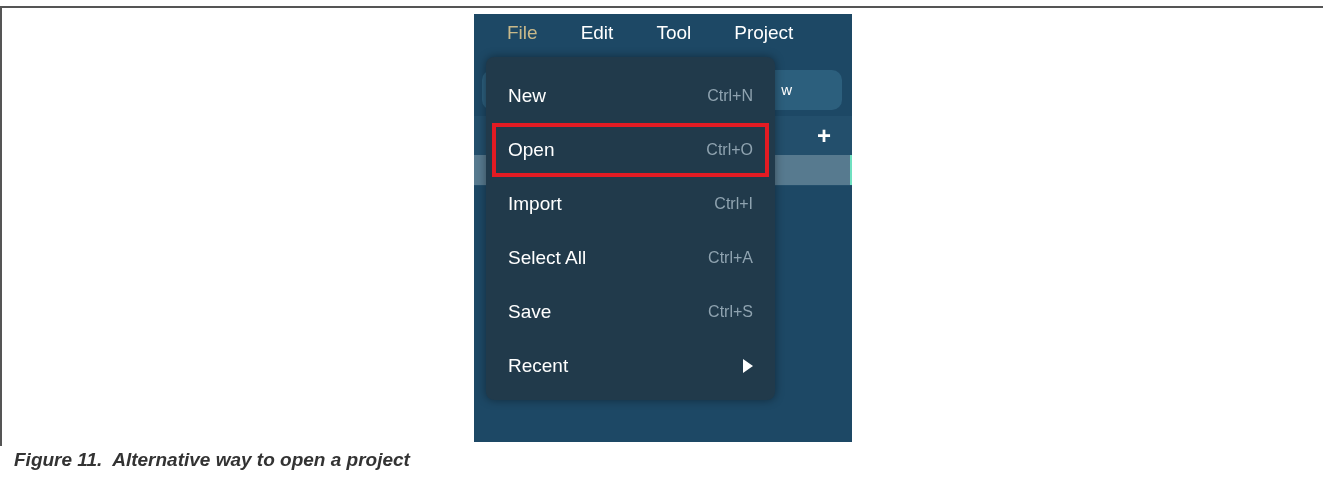 This screenshot has width=1323, height=485. What do you see at coordinates (764, 33) in the screenshot?
I see `menu-bar-item: Project` at bounding box center [764, 33].